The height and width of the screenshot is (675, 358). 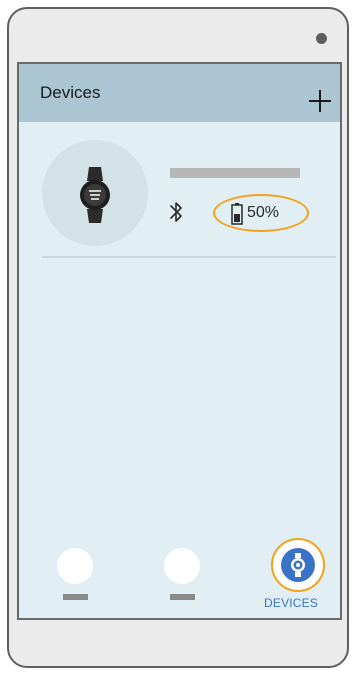 I want to click on page-title: Devices, so click(x=70, y=92).